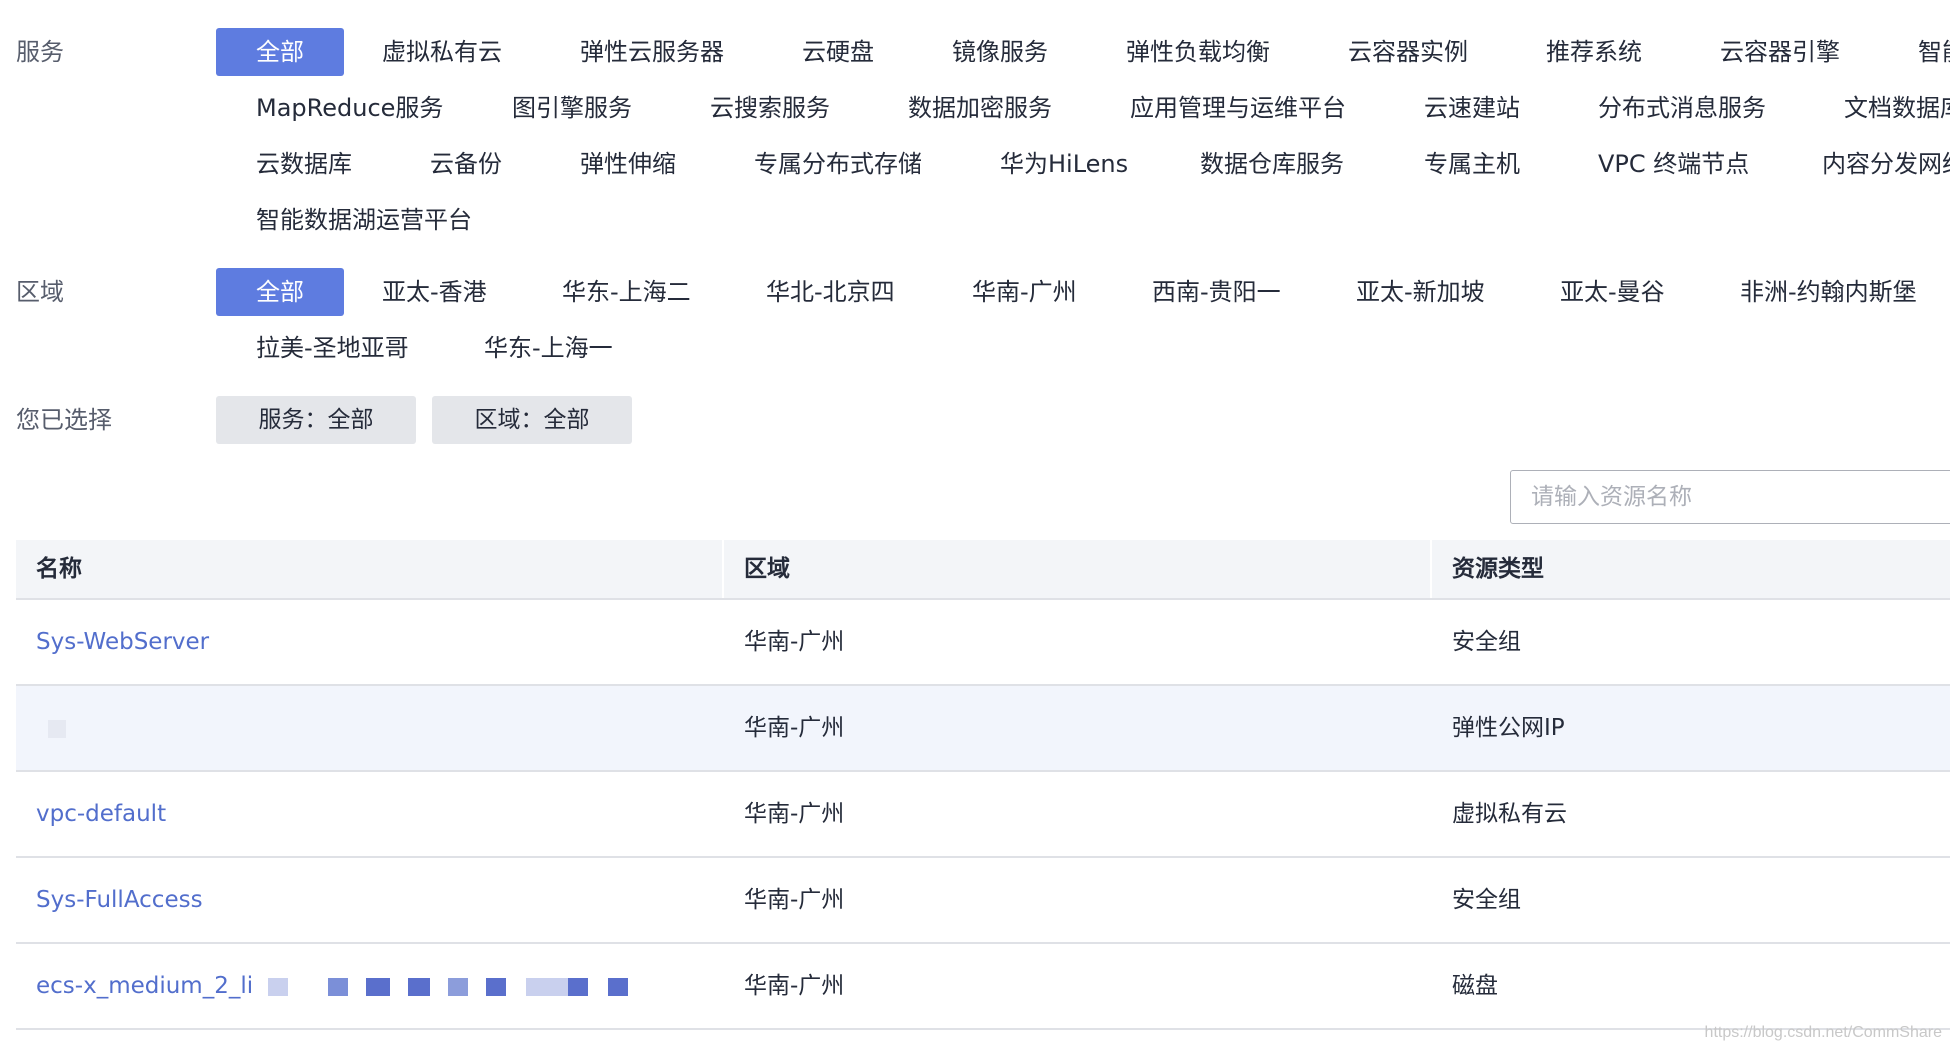 Image resolution: width=1950 pixels, height=1056 pixels. Describe the element at coordinates (983, 815) in the screenshot. I see `table-row: vpc-default 华南-广州 虚拟私有云` at that location.